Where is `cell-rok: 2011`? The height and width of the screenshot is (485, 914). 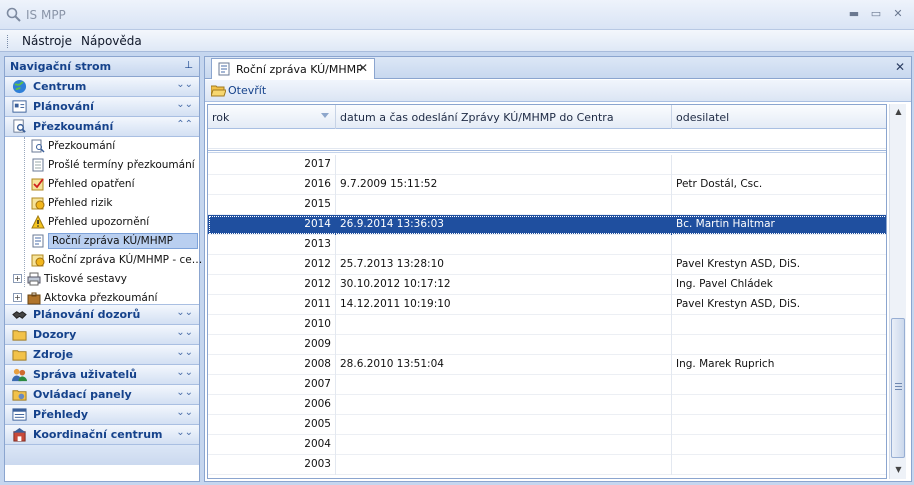 cell-rok: 2011 is located at coordinates (272, 305).